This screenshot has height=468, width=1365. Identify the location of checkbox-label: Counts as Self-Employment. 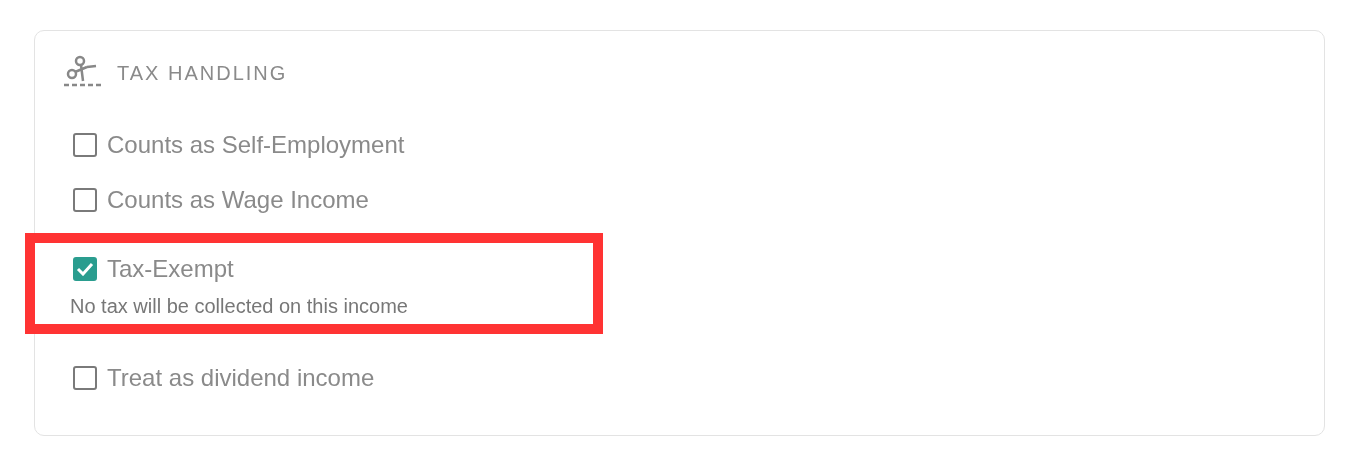
(256, 144).